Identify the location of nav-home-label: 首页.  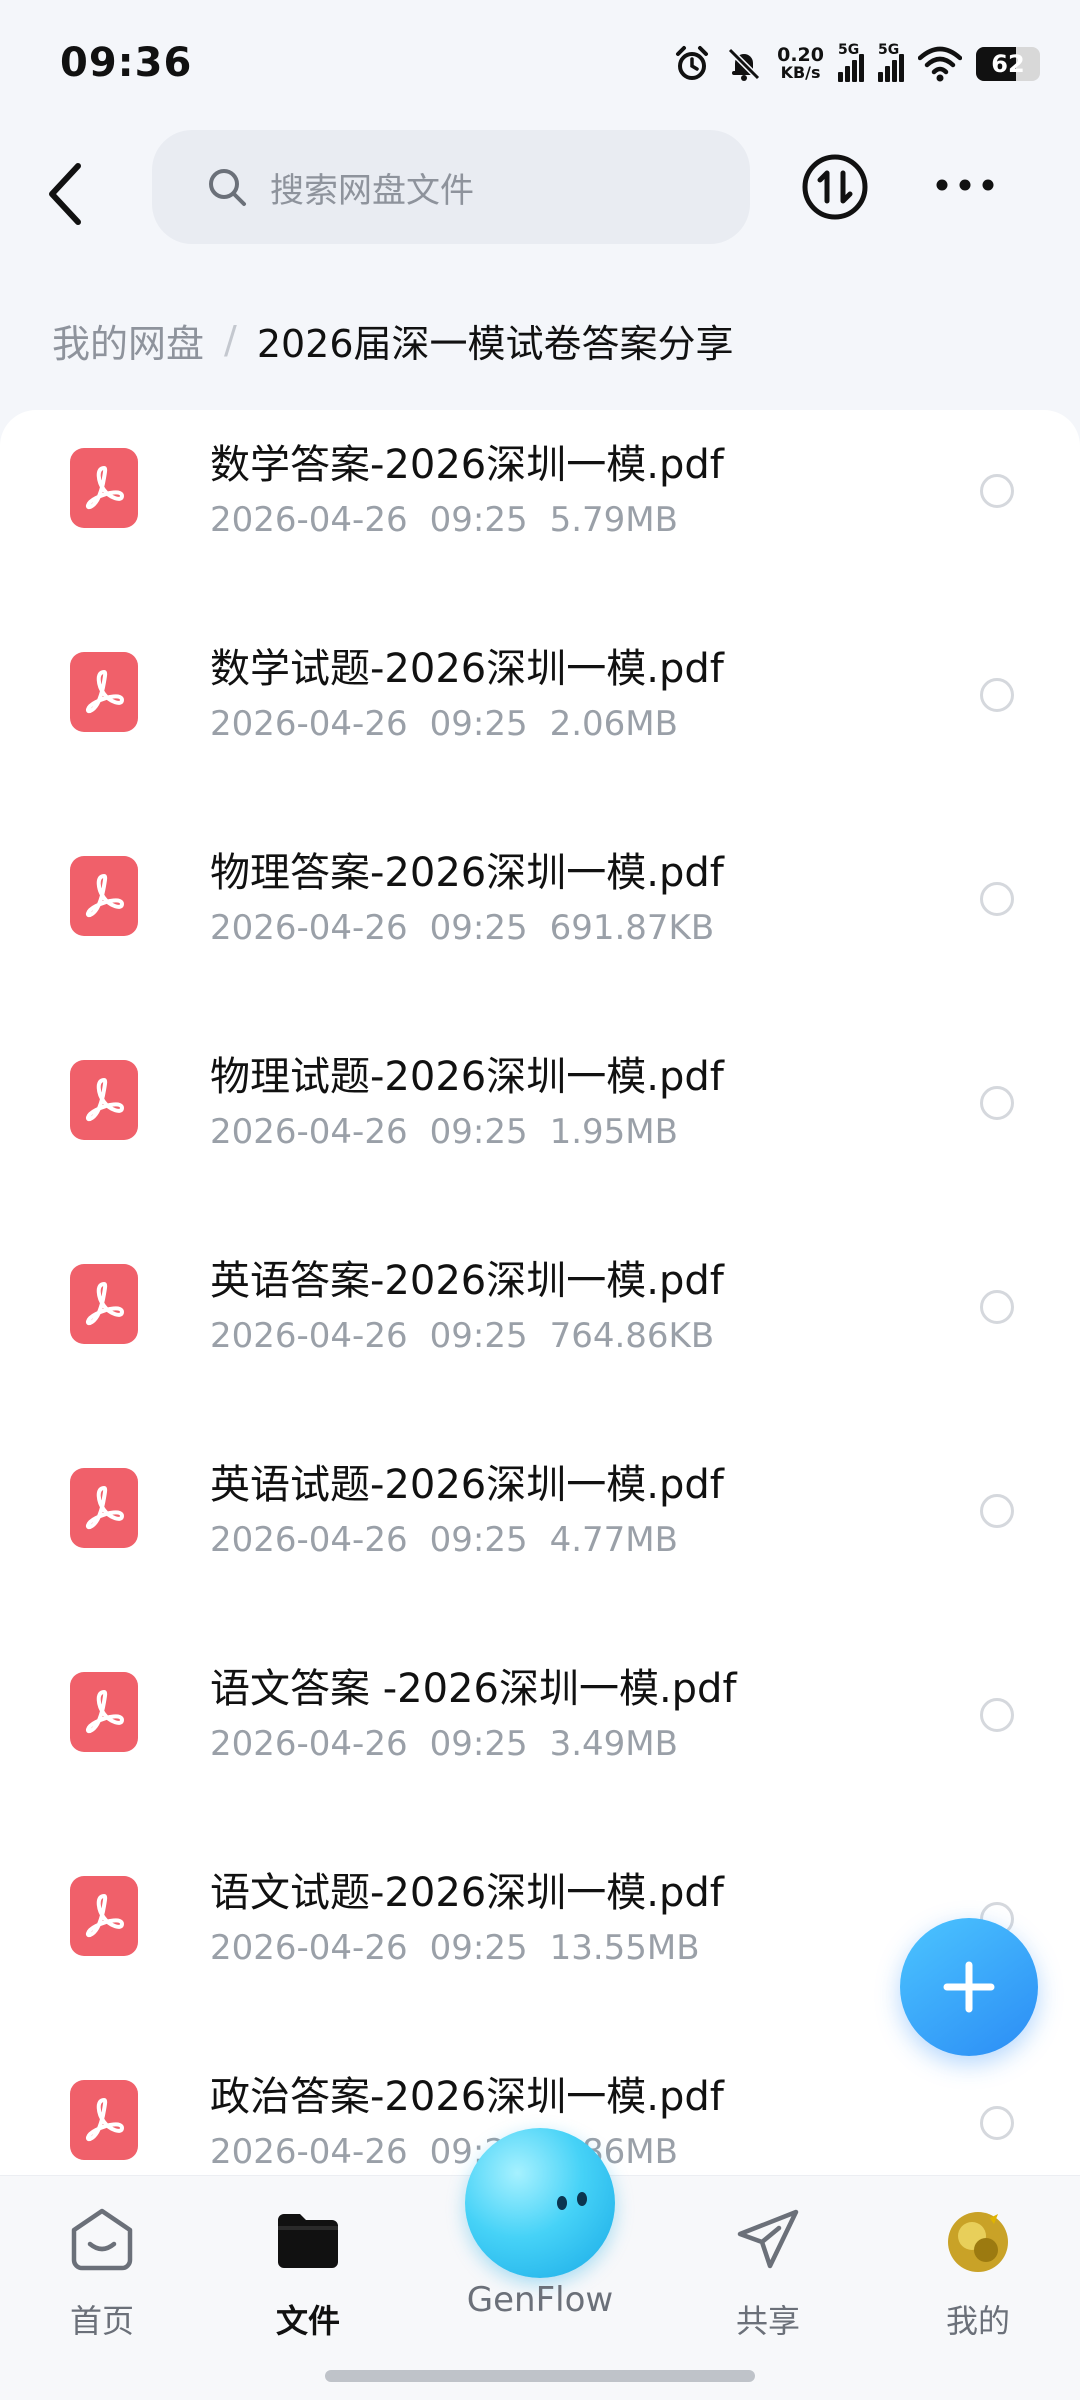
(101, 2321).